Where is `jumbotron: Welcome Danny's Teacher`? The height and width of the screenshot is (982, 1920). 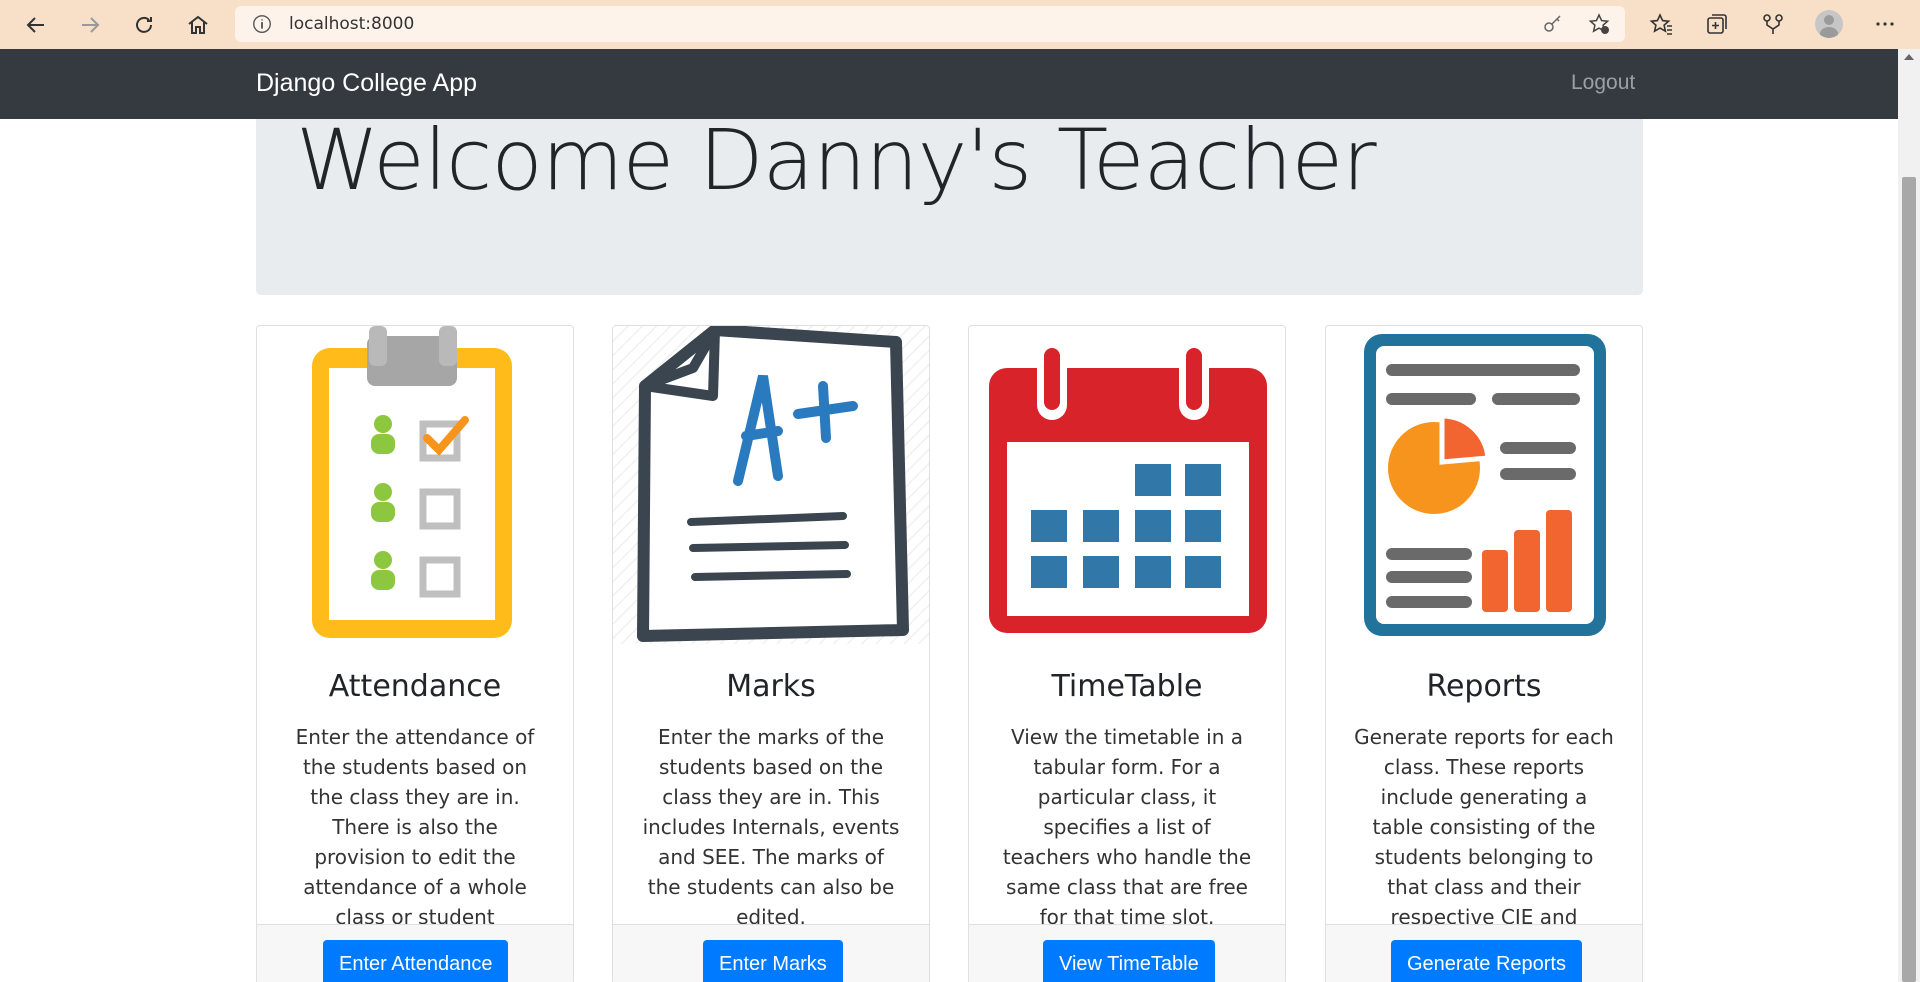
jumbotron: Welcome Danny's Teacher is located at coordinates (949, 203).